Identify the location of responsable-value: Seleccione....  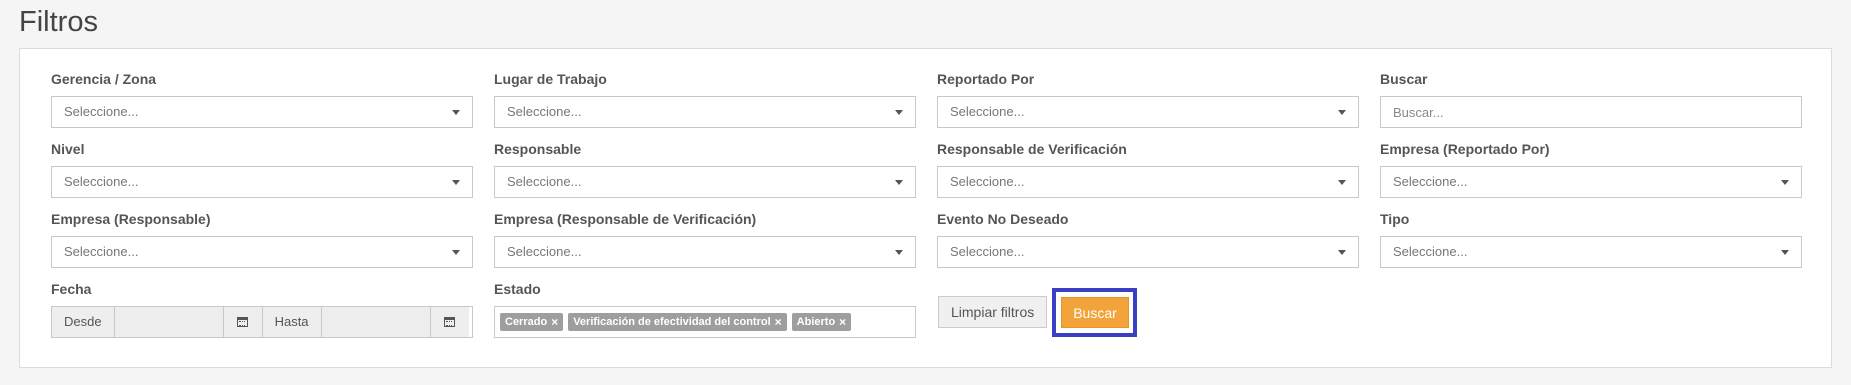
(544, 181).